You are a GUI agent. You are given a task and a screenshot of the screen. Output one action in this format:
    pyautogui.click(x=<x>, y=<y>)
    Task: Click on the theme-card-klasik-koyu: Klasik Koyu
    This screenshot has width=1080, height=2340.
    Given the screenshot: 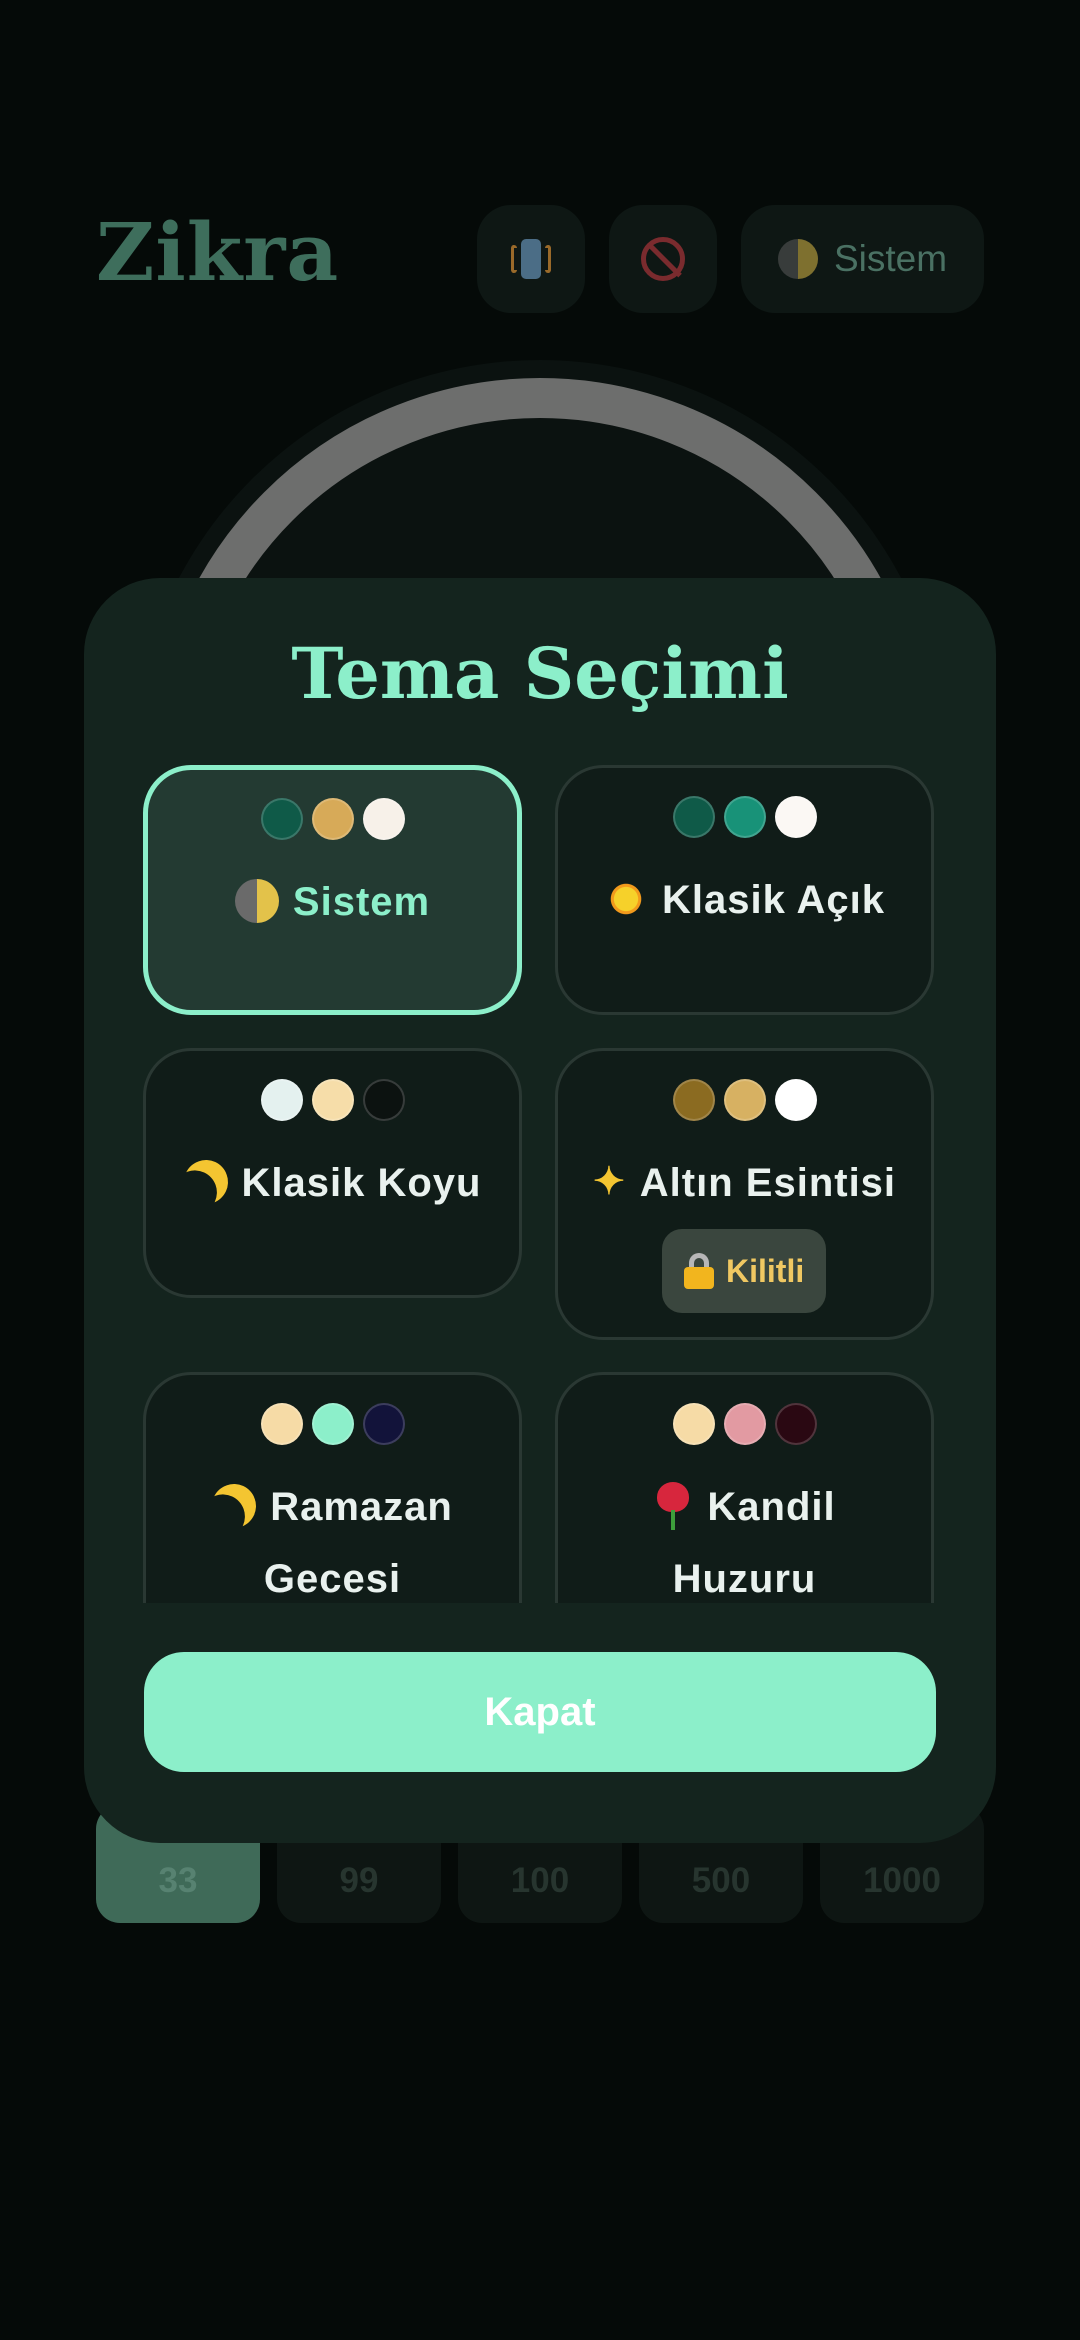 What is the action you would take?
    pyautogui.click(x=332, y=1173)
    